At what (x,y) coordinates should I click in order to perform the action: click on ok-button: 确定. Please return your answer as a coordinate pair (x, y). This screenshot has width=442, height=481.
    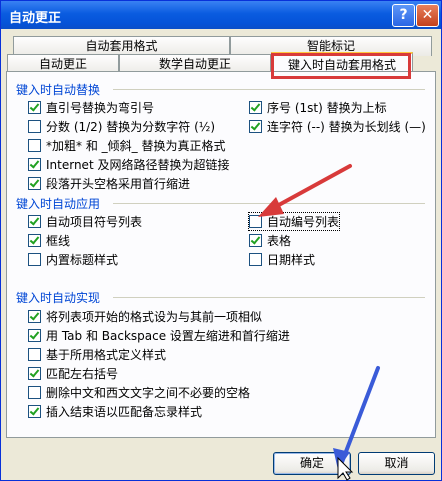
    Looking at the image, I should click on (312, 463).